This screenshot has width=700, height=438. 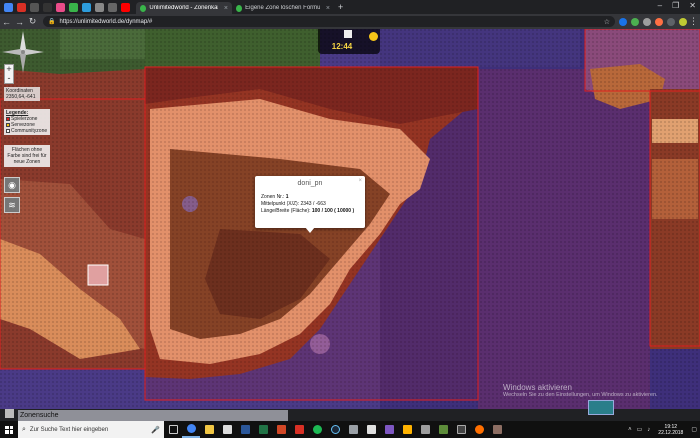 What do you see at coordinates (263, 429) in the screenshot?
I see `taskbar-excel-icon` at bounding box center [263, 429].